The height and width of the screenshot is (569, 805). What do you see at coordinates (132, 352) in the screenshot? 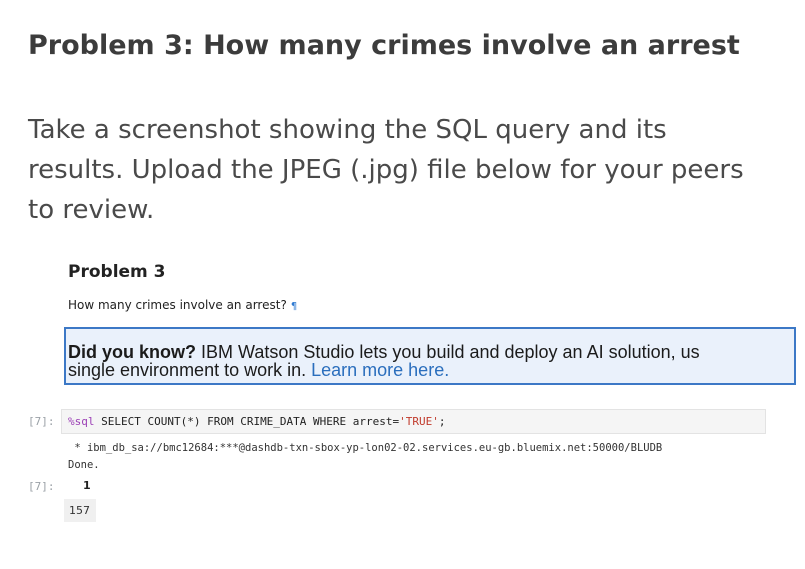
I see `callout-bold: Did you know?` at bounding box center [132, 352].